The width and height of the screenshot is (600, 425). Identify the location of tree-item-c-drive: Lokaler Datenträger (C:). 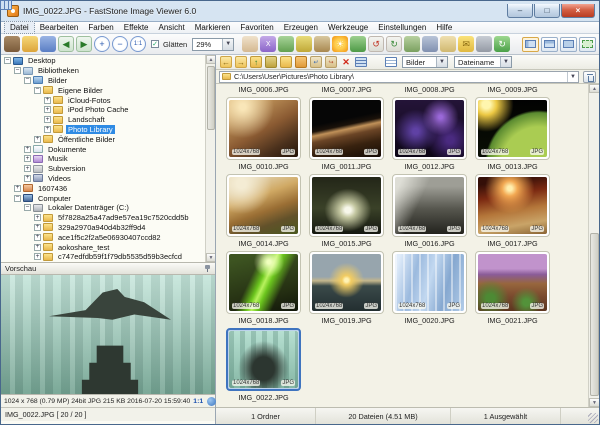
(108, 208).